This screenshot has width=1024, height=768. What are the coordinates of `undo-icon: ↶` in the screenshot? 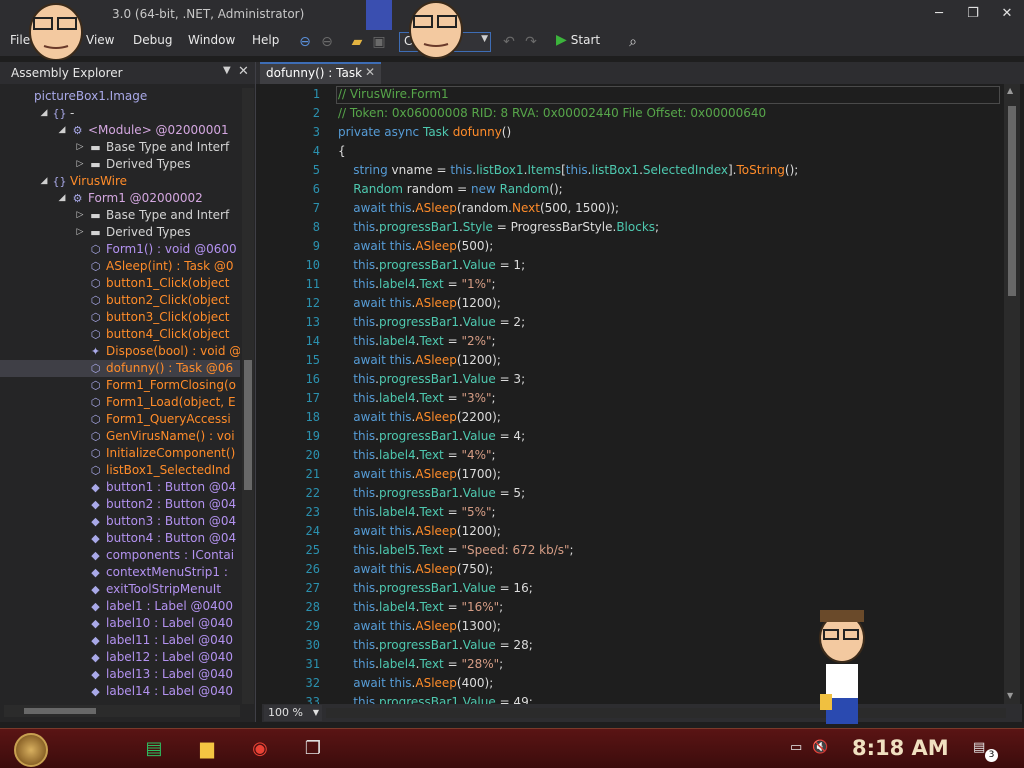 It's located at (509, 42).